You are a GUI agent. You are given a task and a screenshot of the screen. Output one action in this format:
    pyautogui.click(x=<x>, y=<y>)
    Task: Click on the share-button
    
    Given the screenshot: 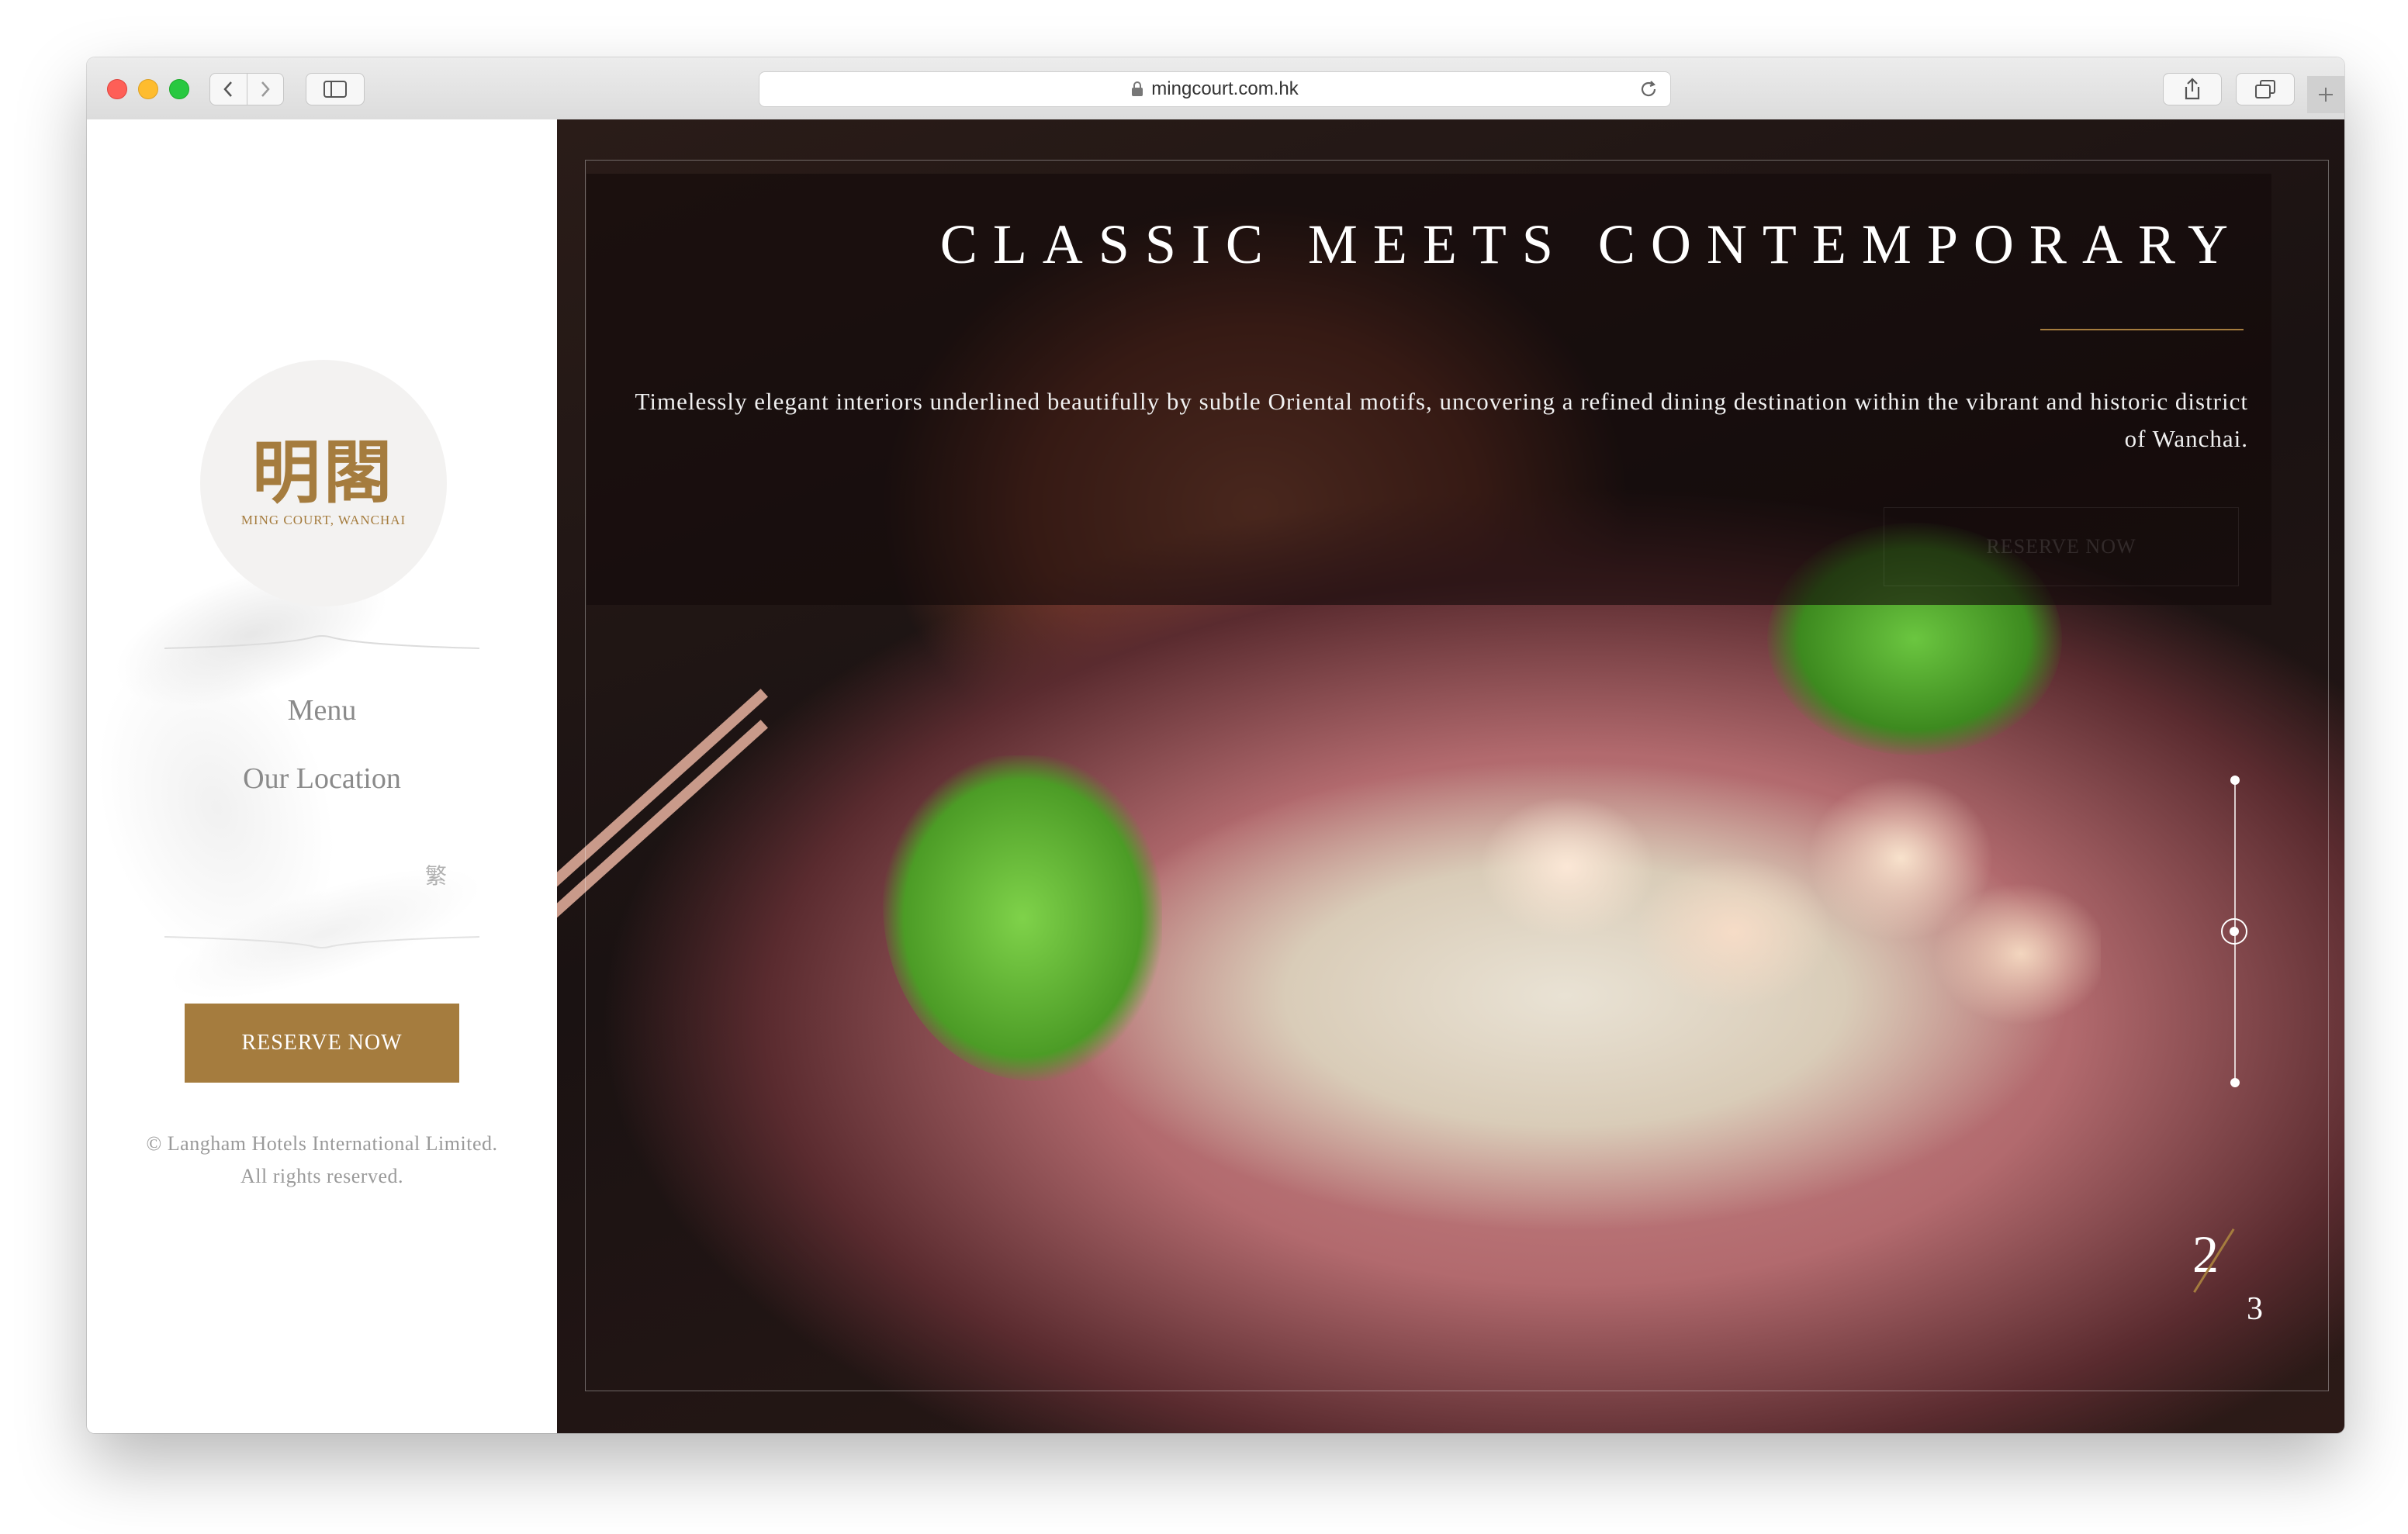 What is the action you would take?
    pyautogui.click(x=2192, y=89)
    